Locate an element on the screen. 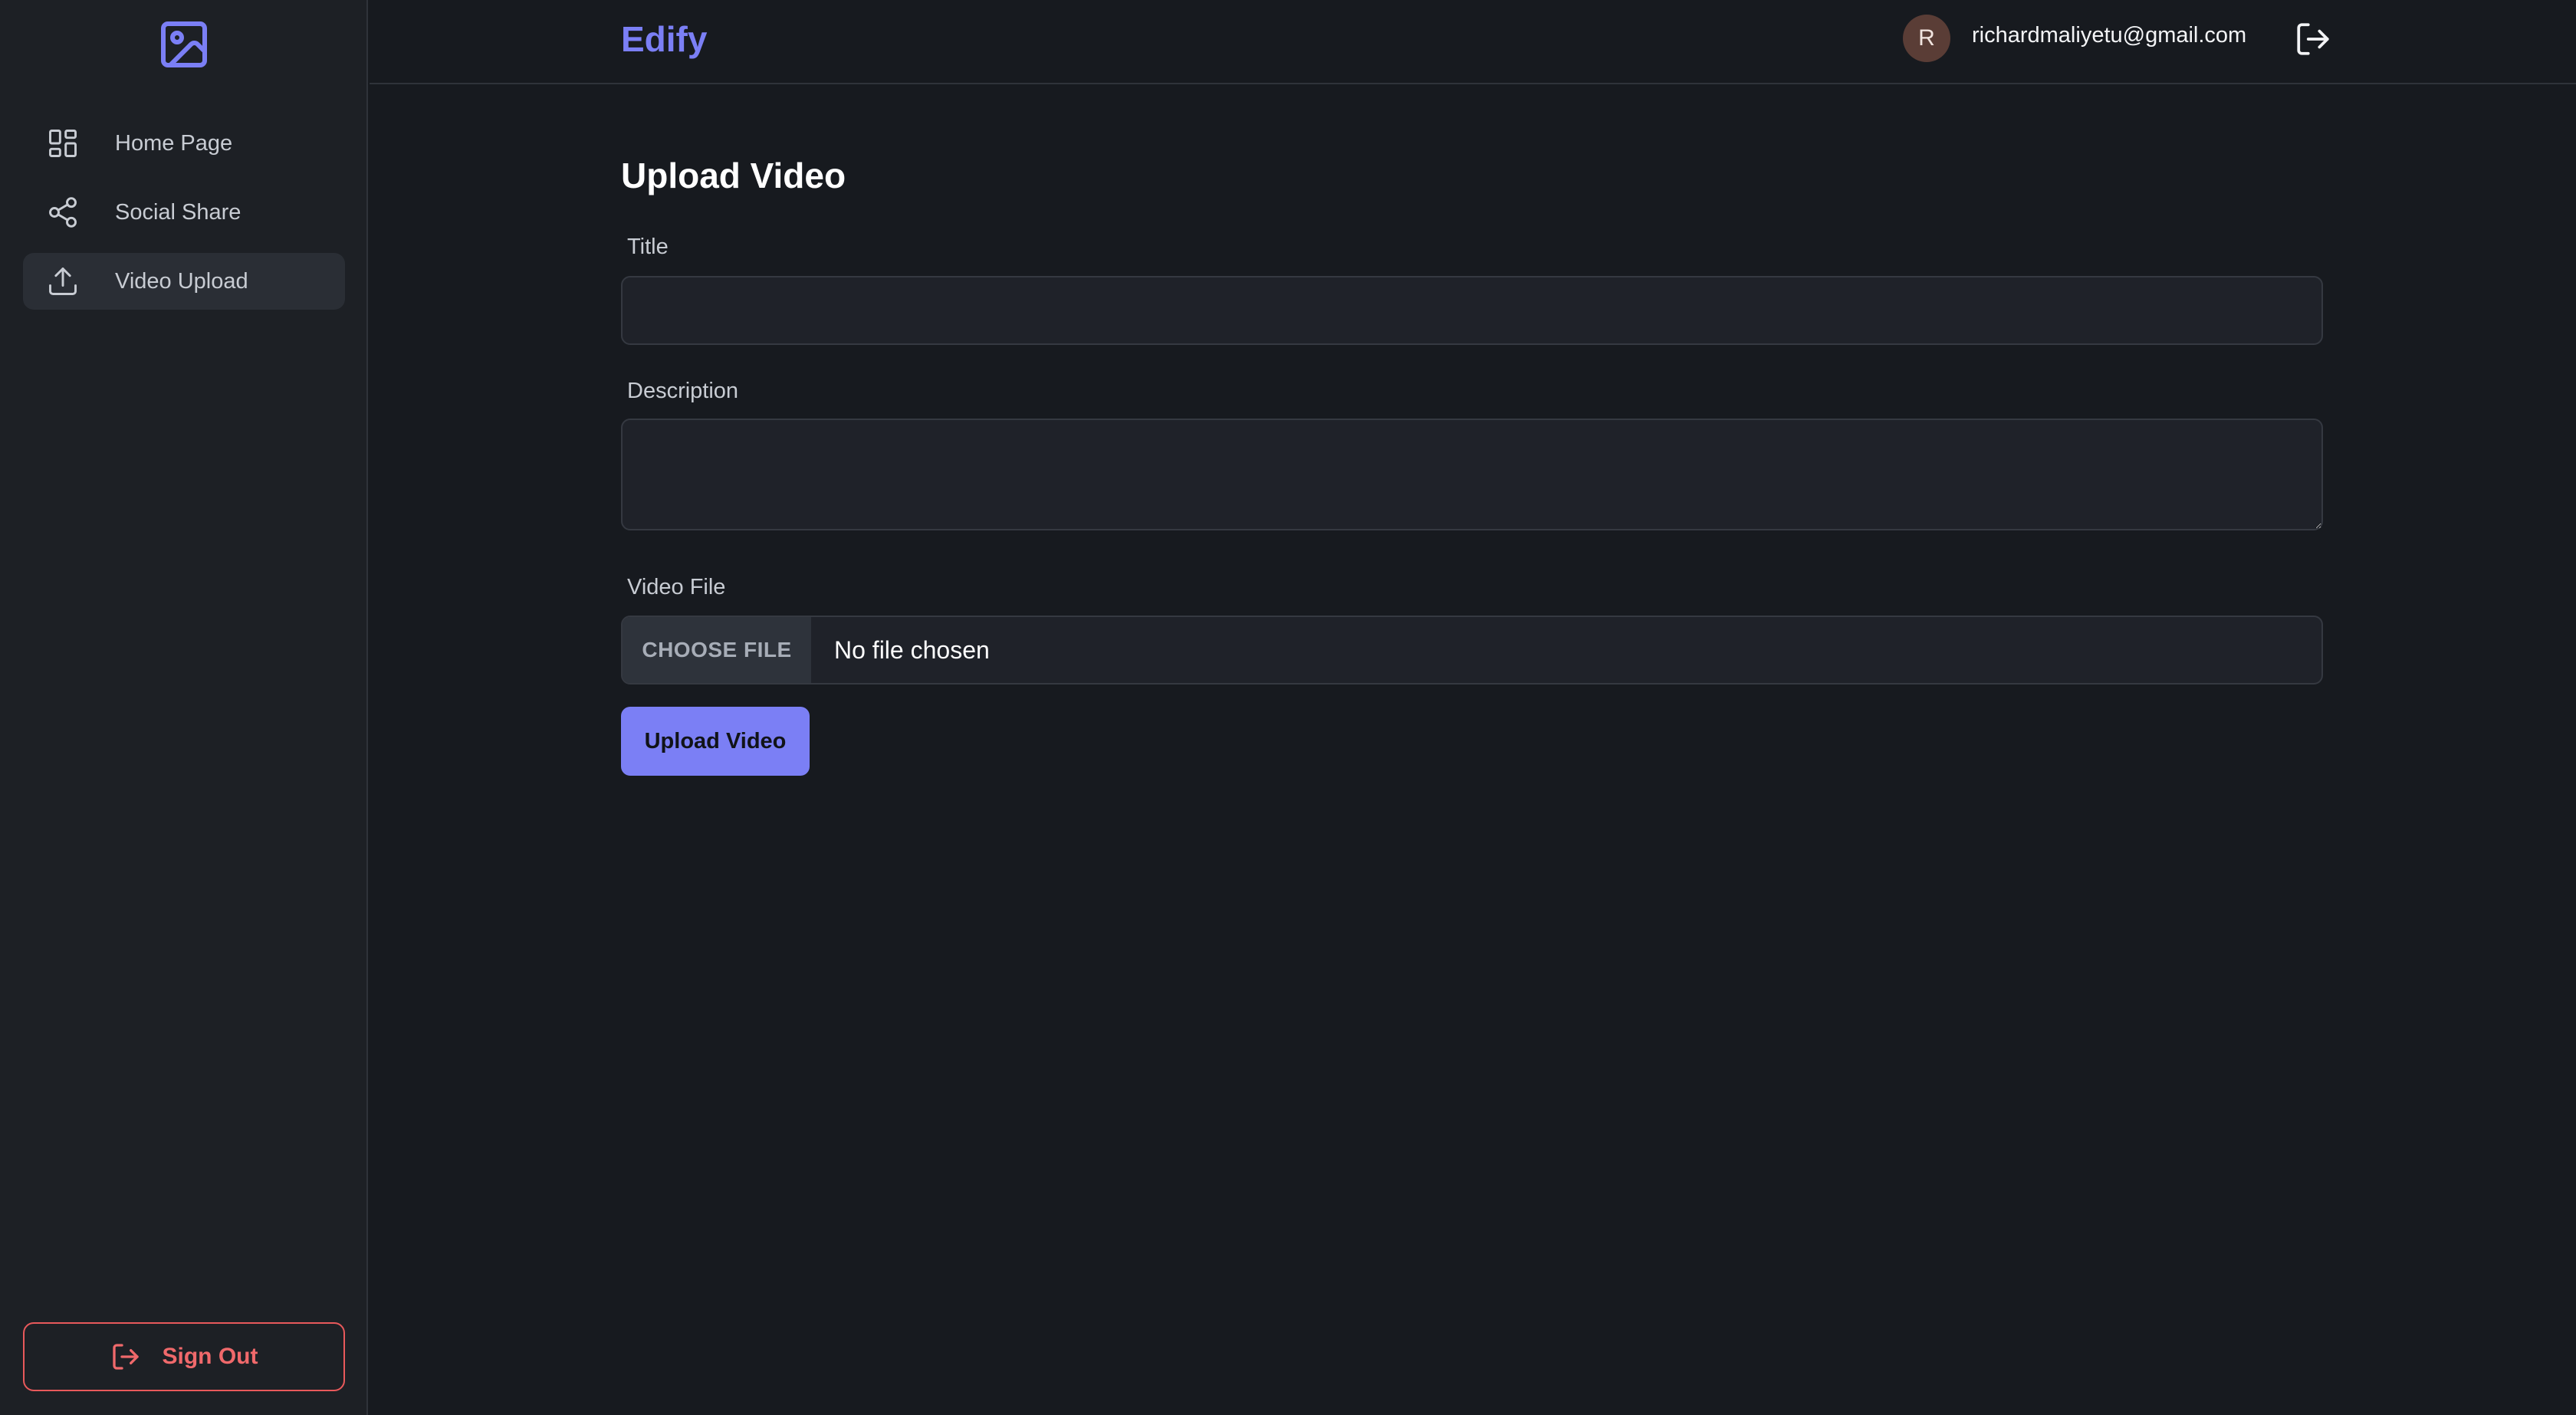 The image size is (2576, 1415). title-label: Title is located at coordinates (648, 247).